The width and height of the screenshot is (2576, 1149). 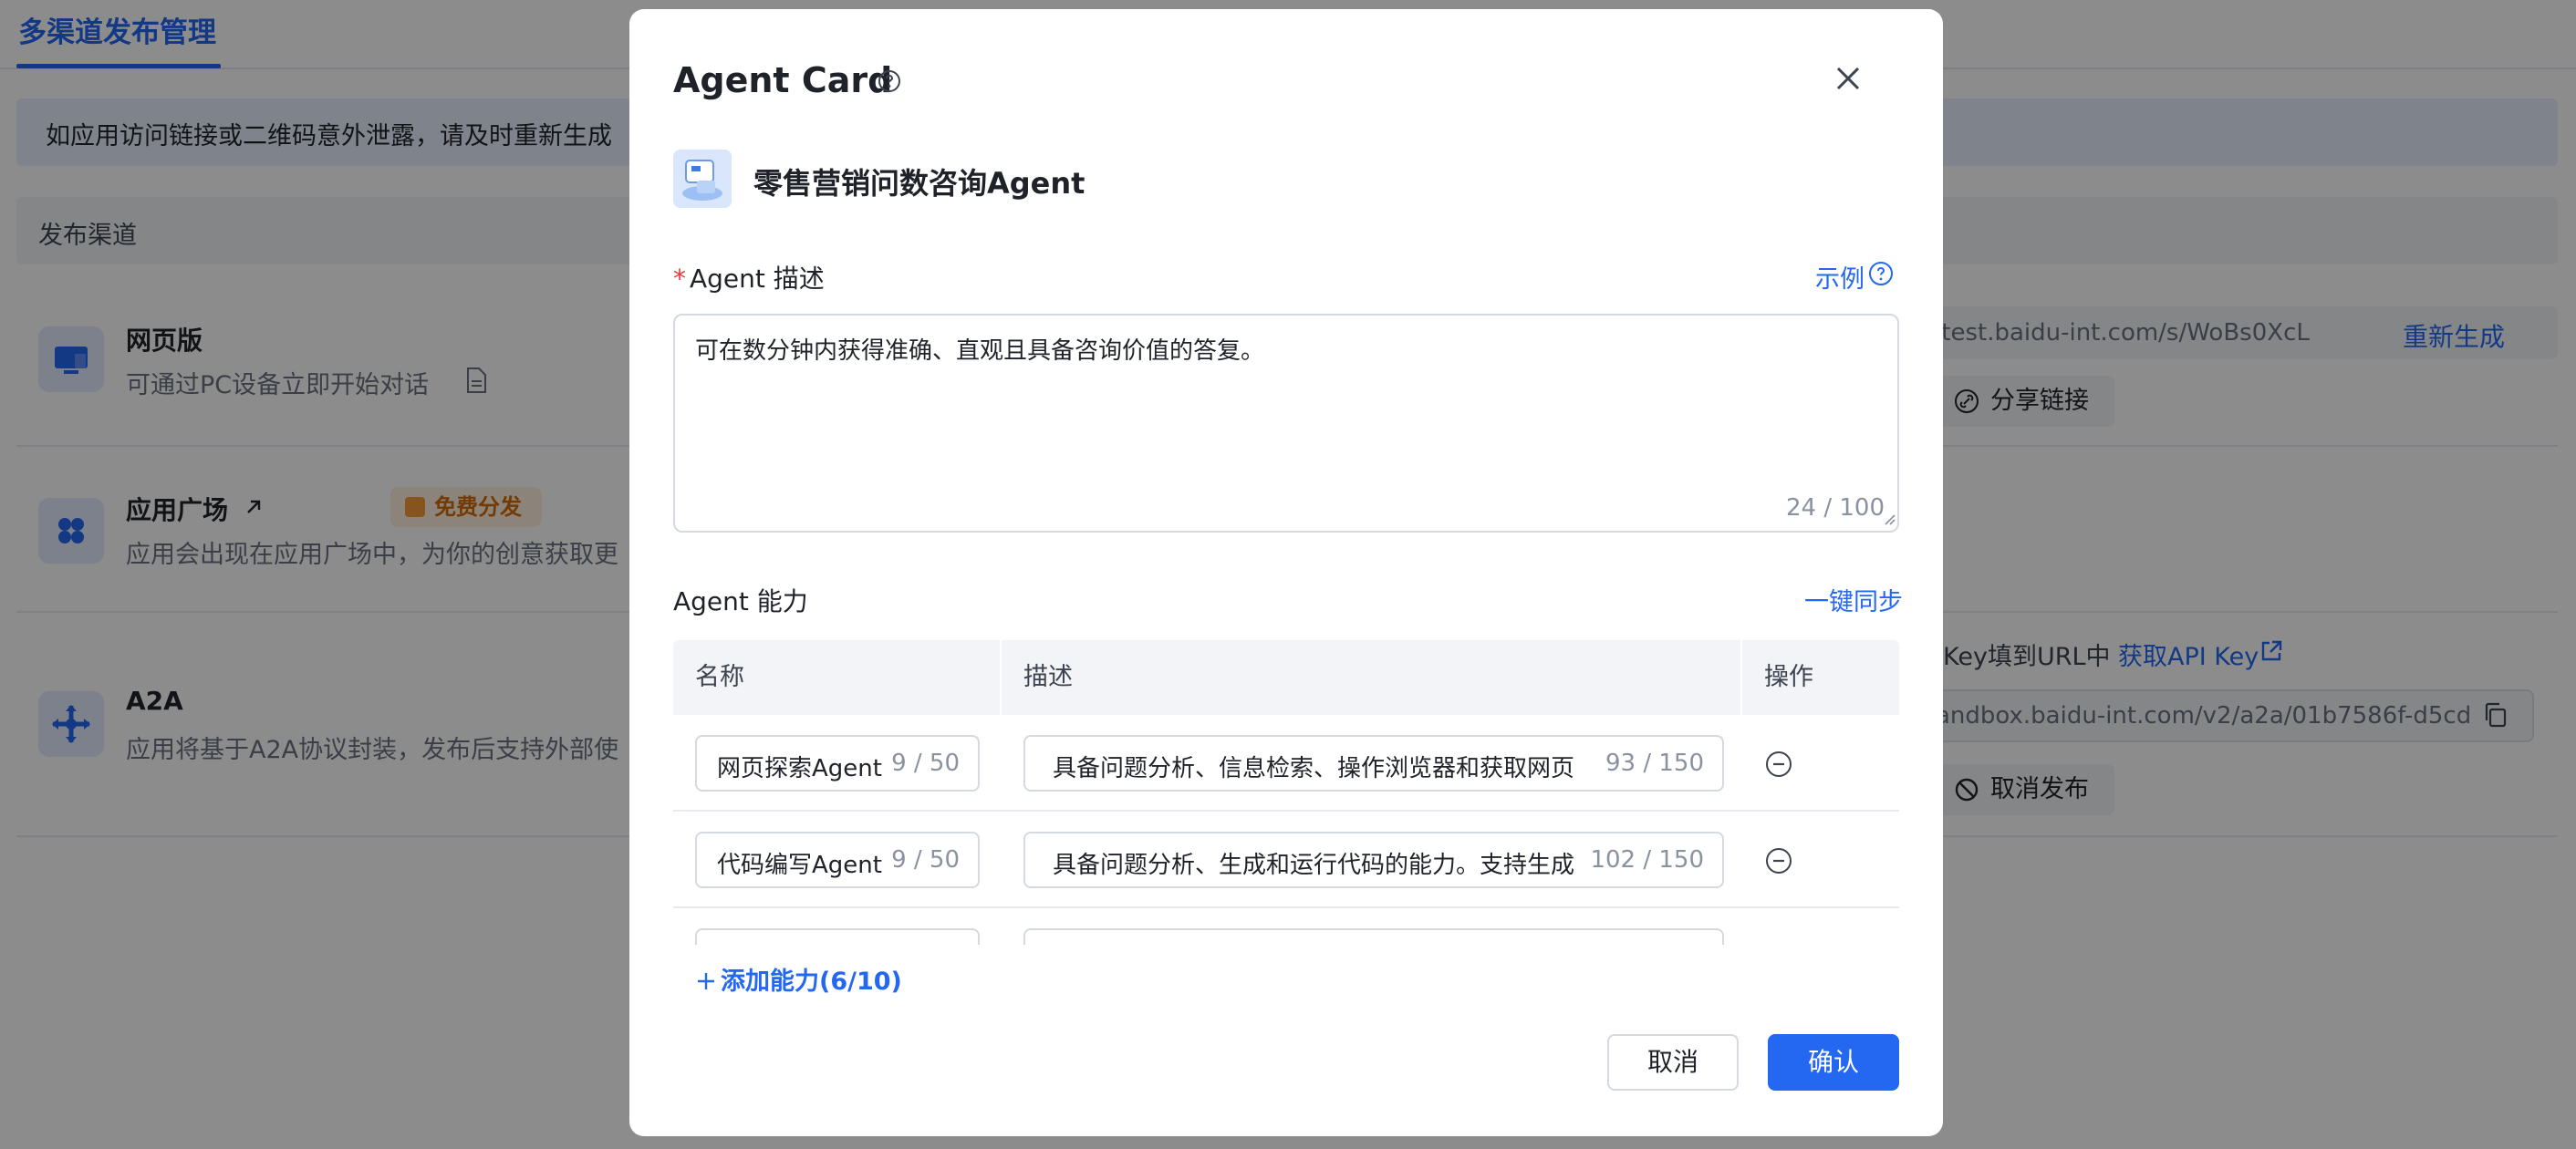 What do you see at coordinates (1048, 677) in the screenshot?
I see `column-desc: 描述` at bounding box center [1048, 677].